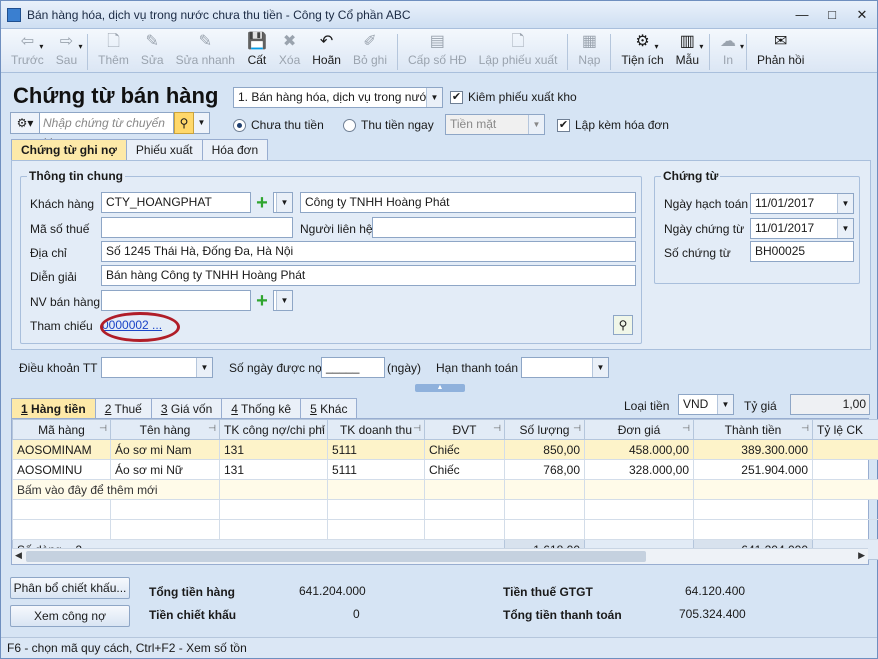  I want to click on voucher-date-field: 11/01/2017 ▼, so click(802, 228).